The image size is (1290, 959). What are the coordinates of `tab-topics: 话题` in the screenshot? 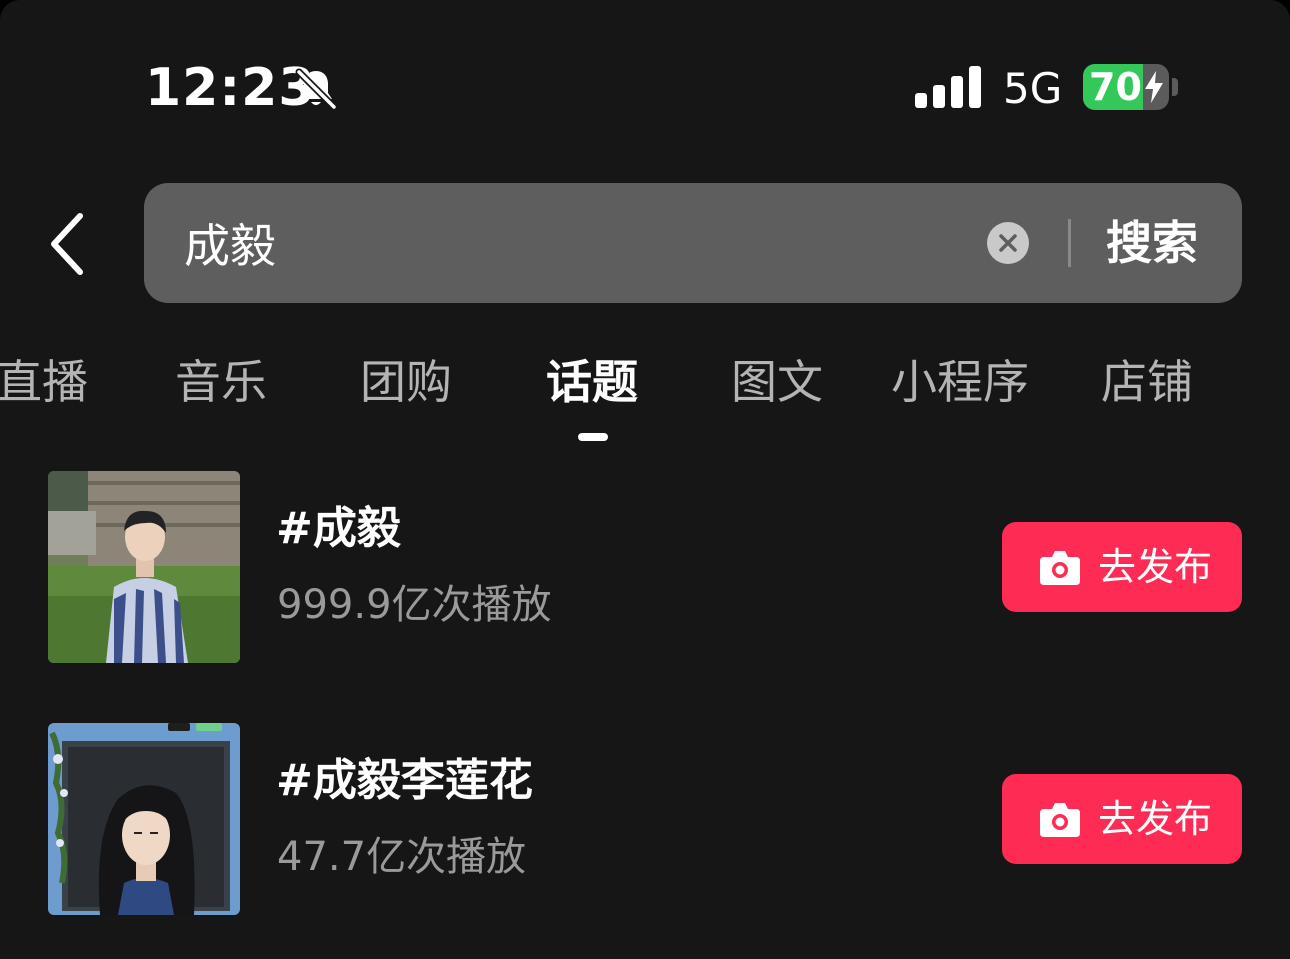 It's located at (592, 382).